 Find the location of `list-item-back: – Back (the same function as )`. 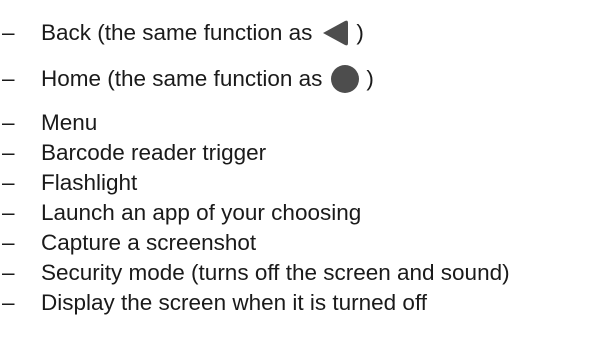

list-item-back: – Back (the same function as ) is located at coordinates (182, 33).